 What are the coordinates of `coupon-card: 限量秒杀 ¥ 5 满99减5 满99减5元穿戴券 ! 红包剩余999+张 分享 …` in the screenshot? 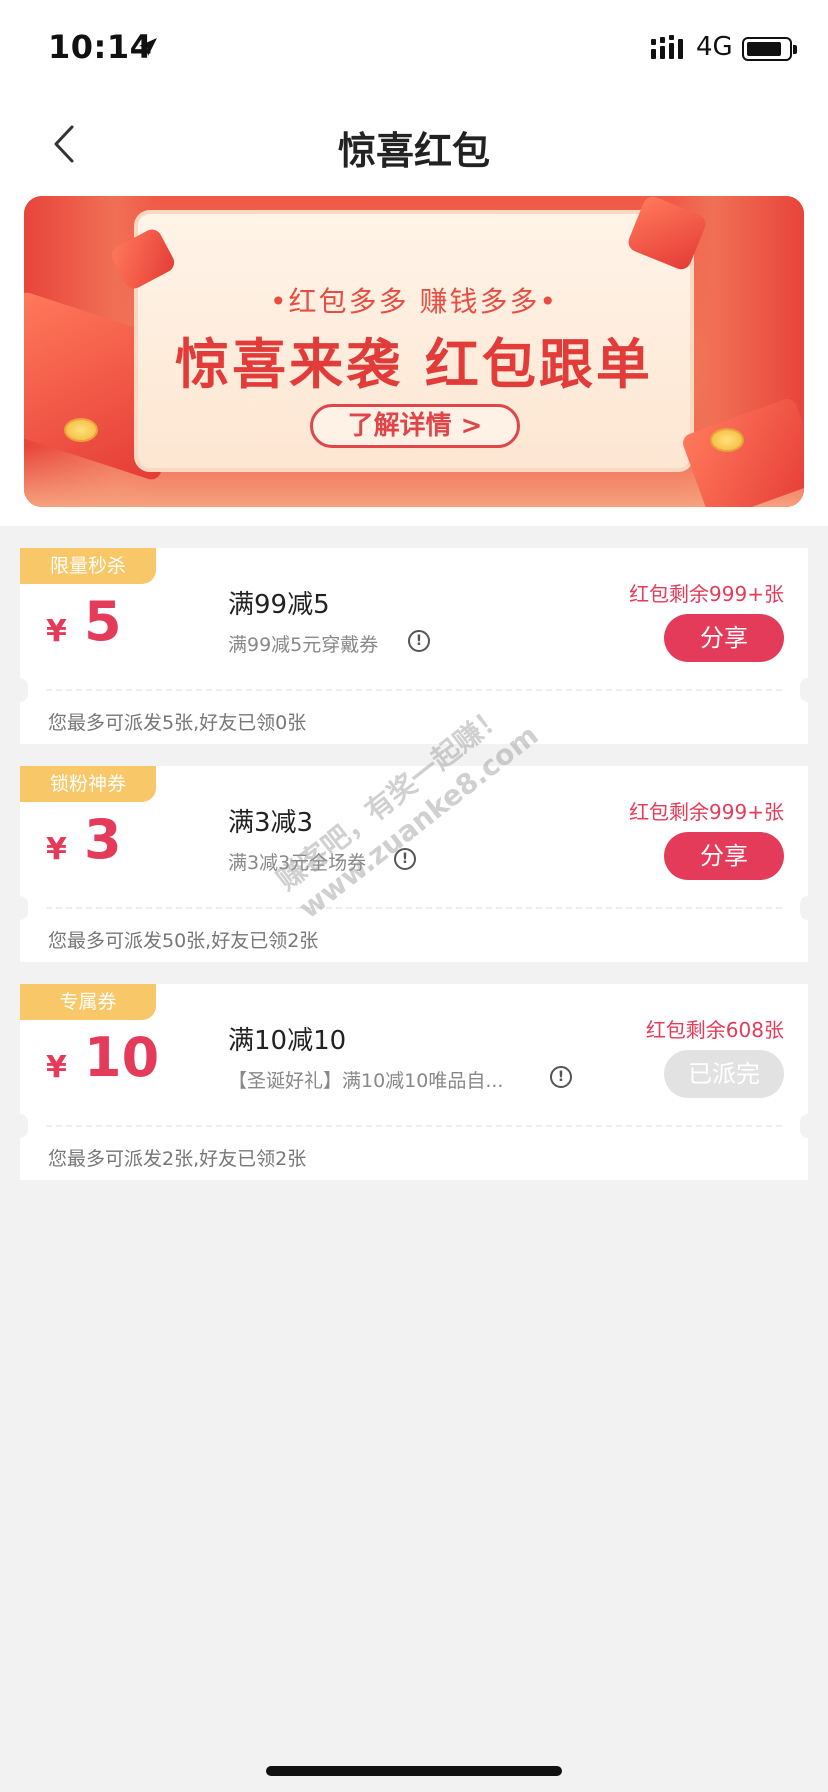 It's located at (414, 646).